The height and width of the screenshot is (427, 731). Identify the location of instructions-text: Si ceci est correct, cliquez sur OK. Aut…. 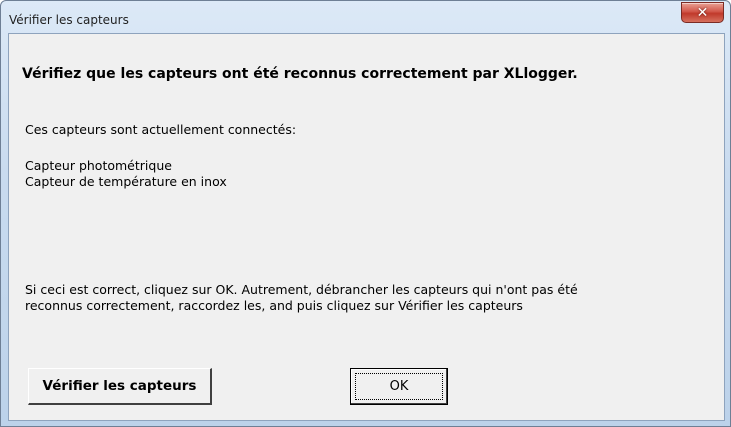
(365, 298).